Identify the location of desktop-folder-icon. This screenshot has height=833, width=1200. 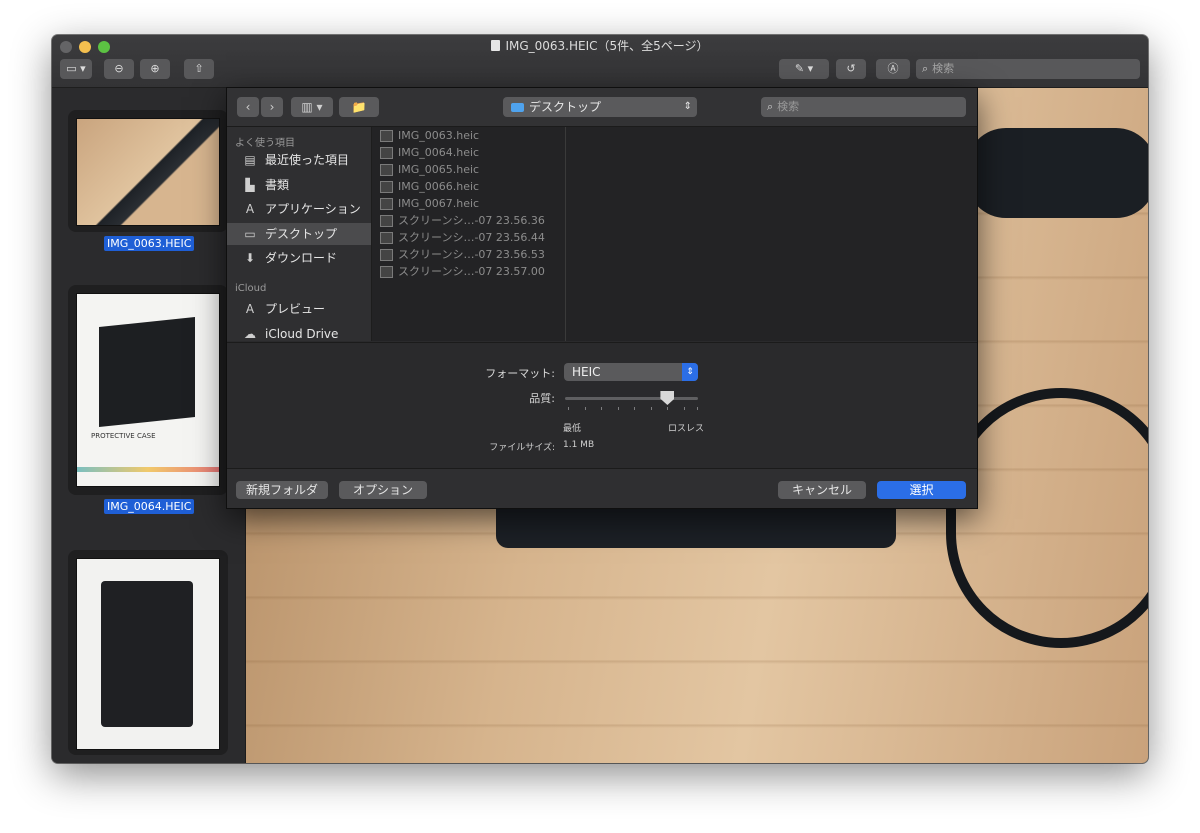
(517, 107).